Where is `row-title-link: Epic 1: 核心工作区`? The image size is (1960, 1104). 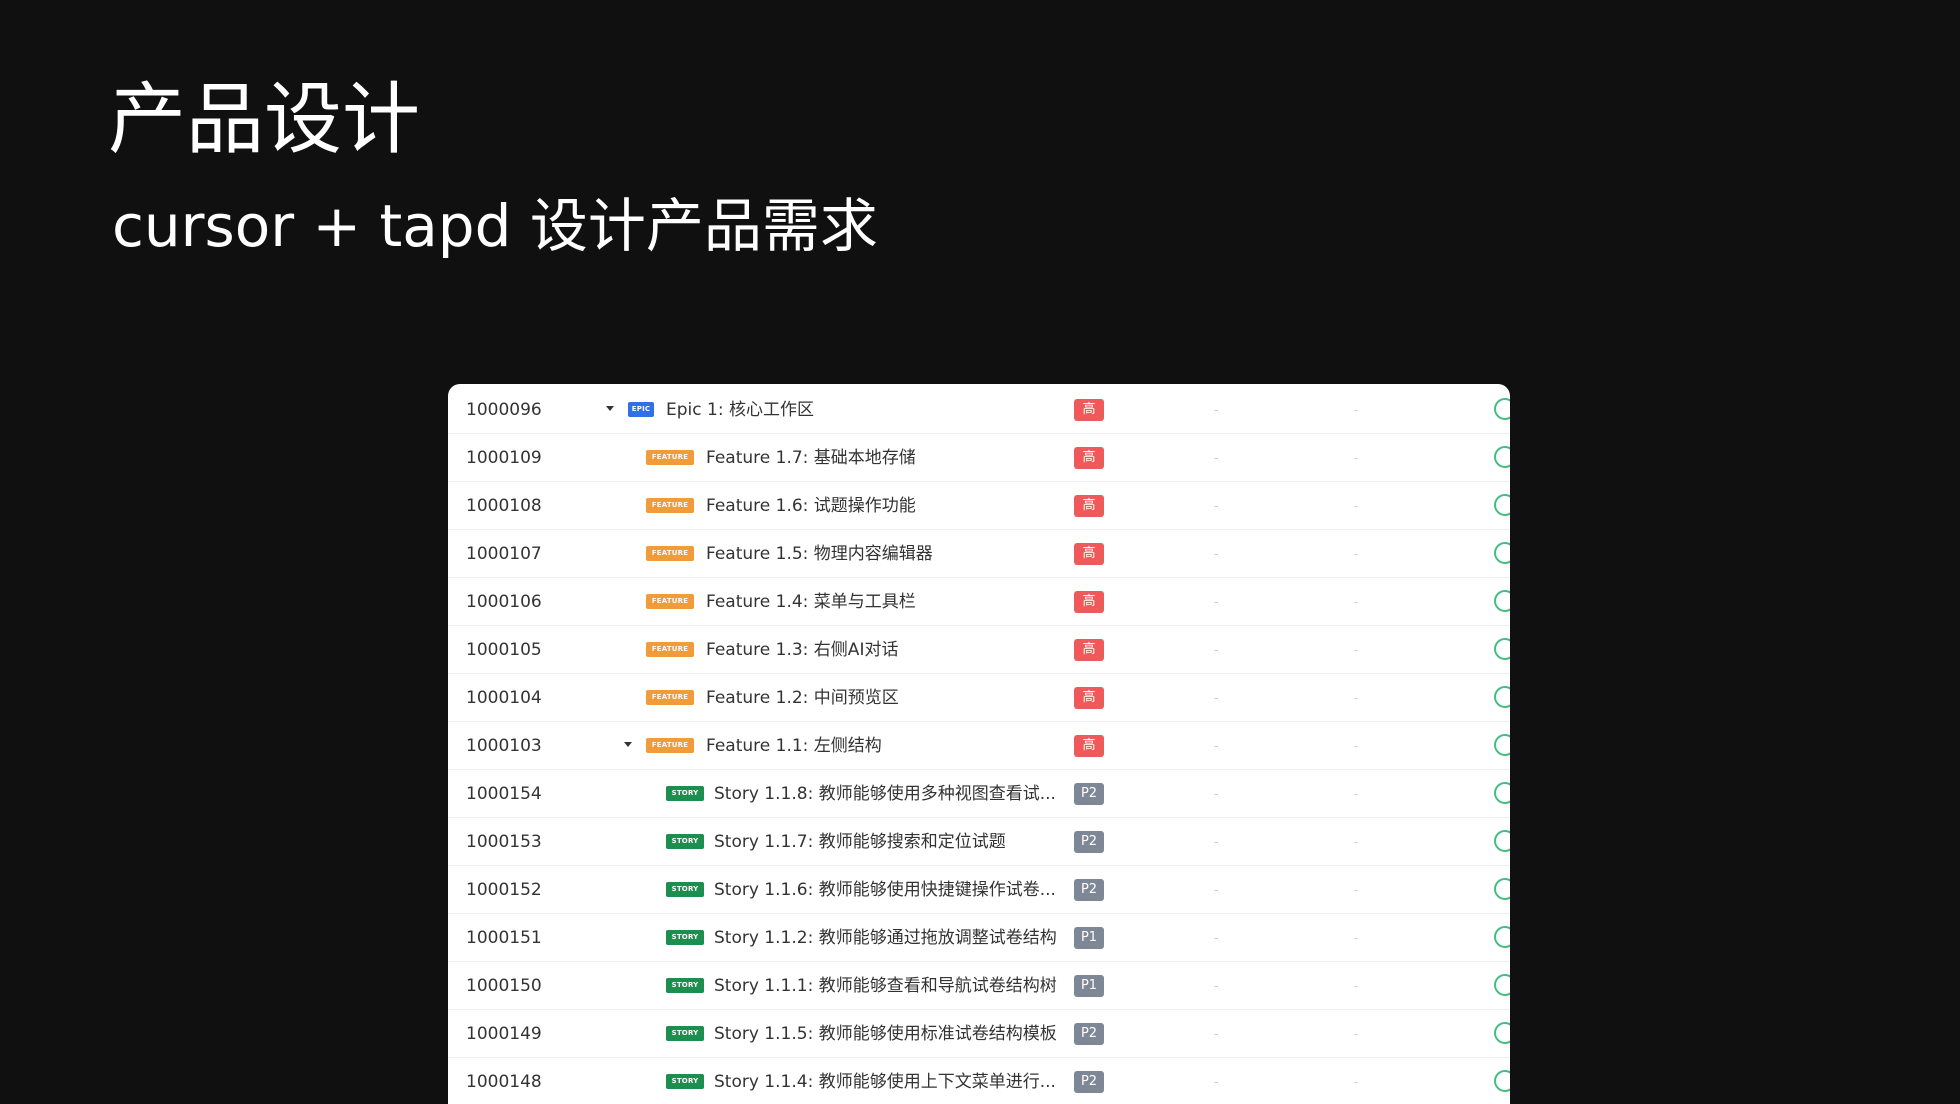 row-title-link: Epic 1: 核心工作区 is located at coordinates (740, 410).